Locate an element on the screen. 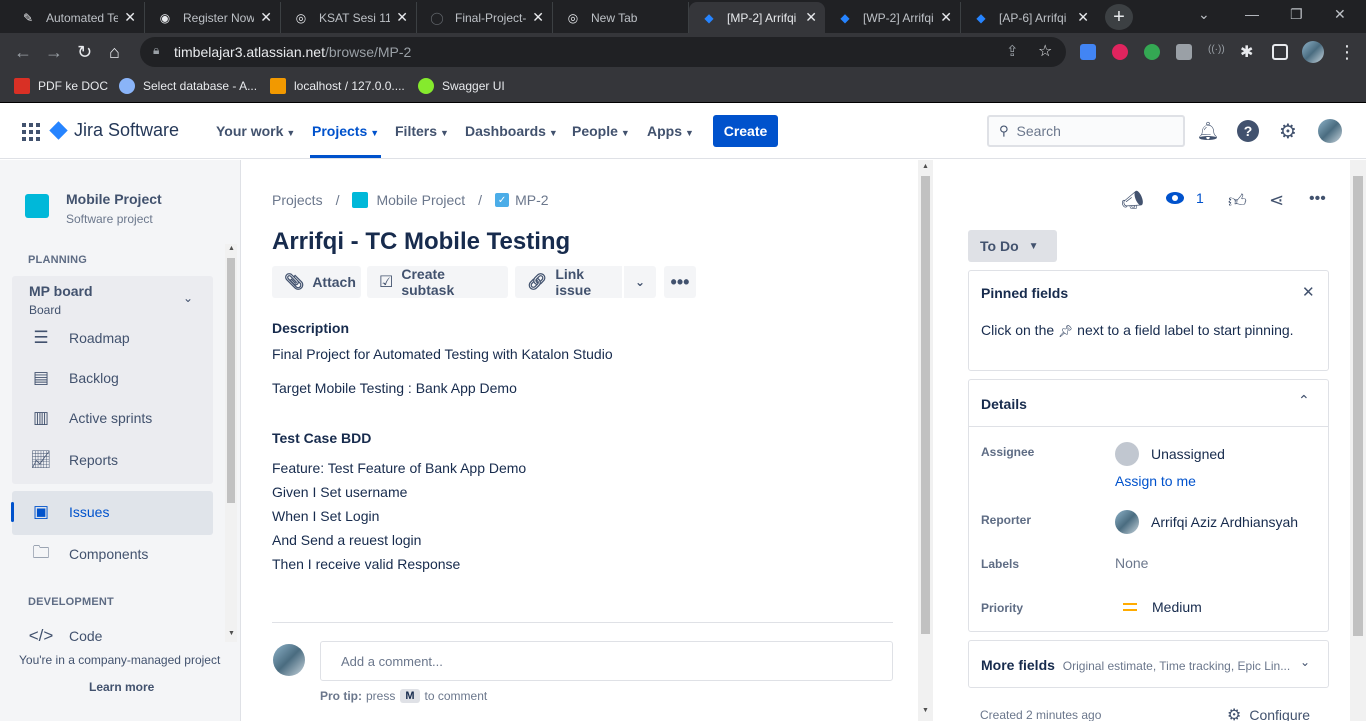 The image size is (1366, 721). browser-tab: ◆ [WP-2] Arrifqi ✕ is located at coordinates (893, 17).